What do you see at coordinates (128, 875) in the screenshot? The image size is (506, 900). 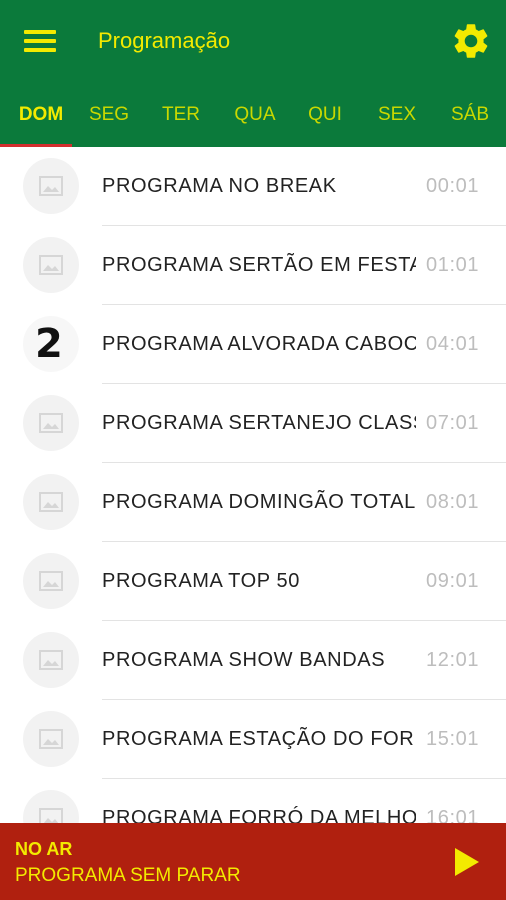 I see `now-playing-program: PROGRAMA SEM PARAR` at bounding box center [128, 875].